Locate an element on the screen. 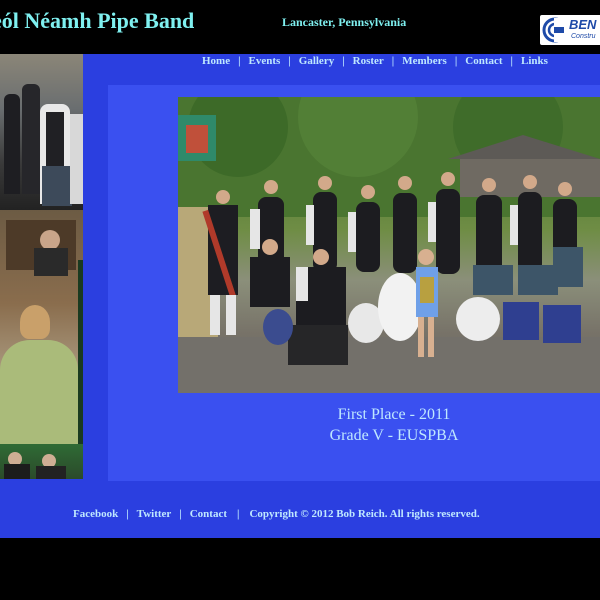 The width and height of the screenshot is (600, 600). side-photo-strip is located at coordinates (41, 266).